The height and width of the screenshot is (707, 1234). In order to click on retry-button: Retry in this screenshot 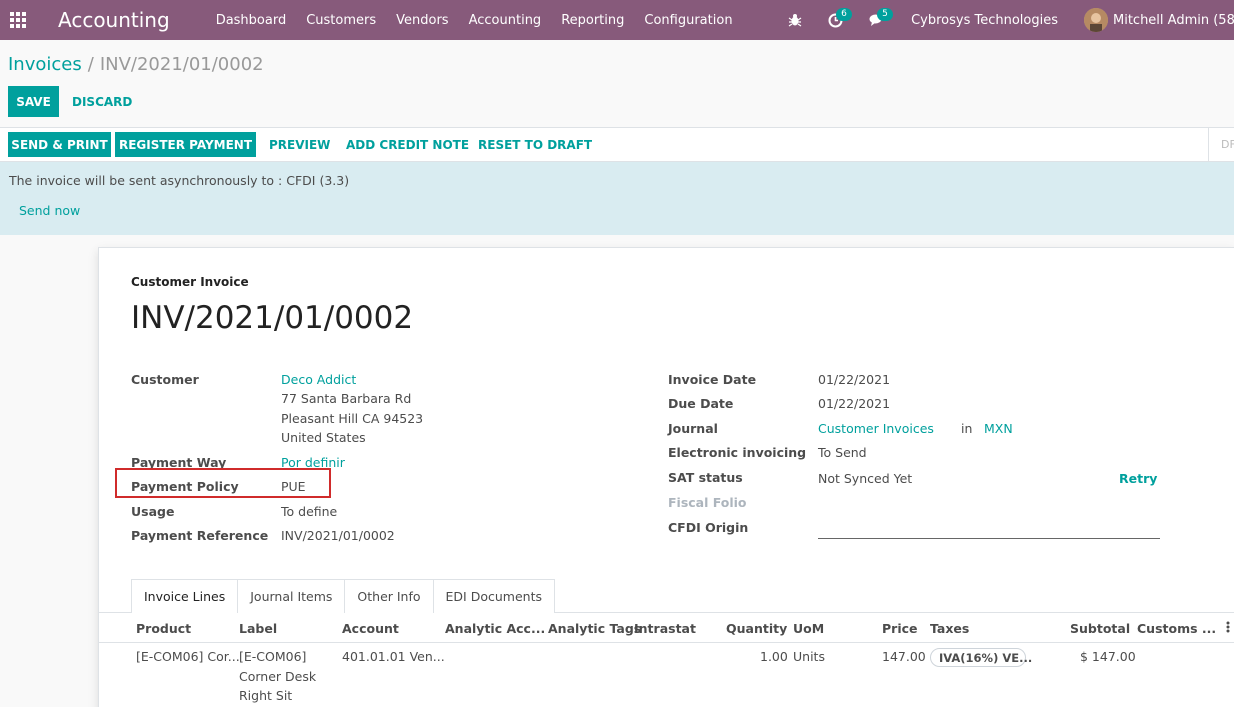, I will do `click(1138, 478)`.